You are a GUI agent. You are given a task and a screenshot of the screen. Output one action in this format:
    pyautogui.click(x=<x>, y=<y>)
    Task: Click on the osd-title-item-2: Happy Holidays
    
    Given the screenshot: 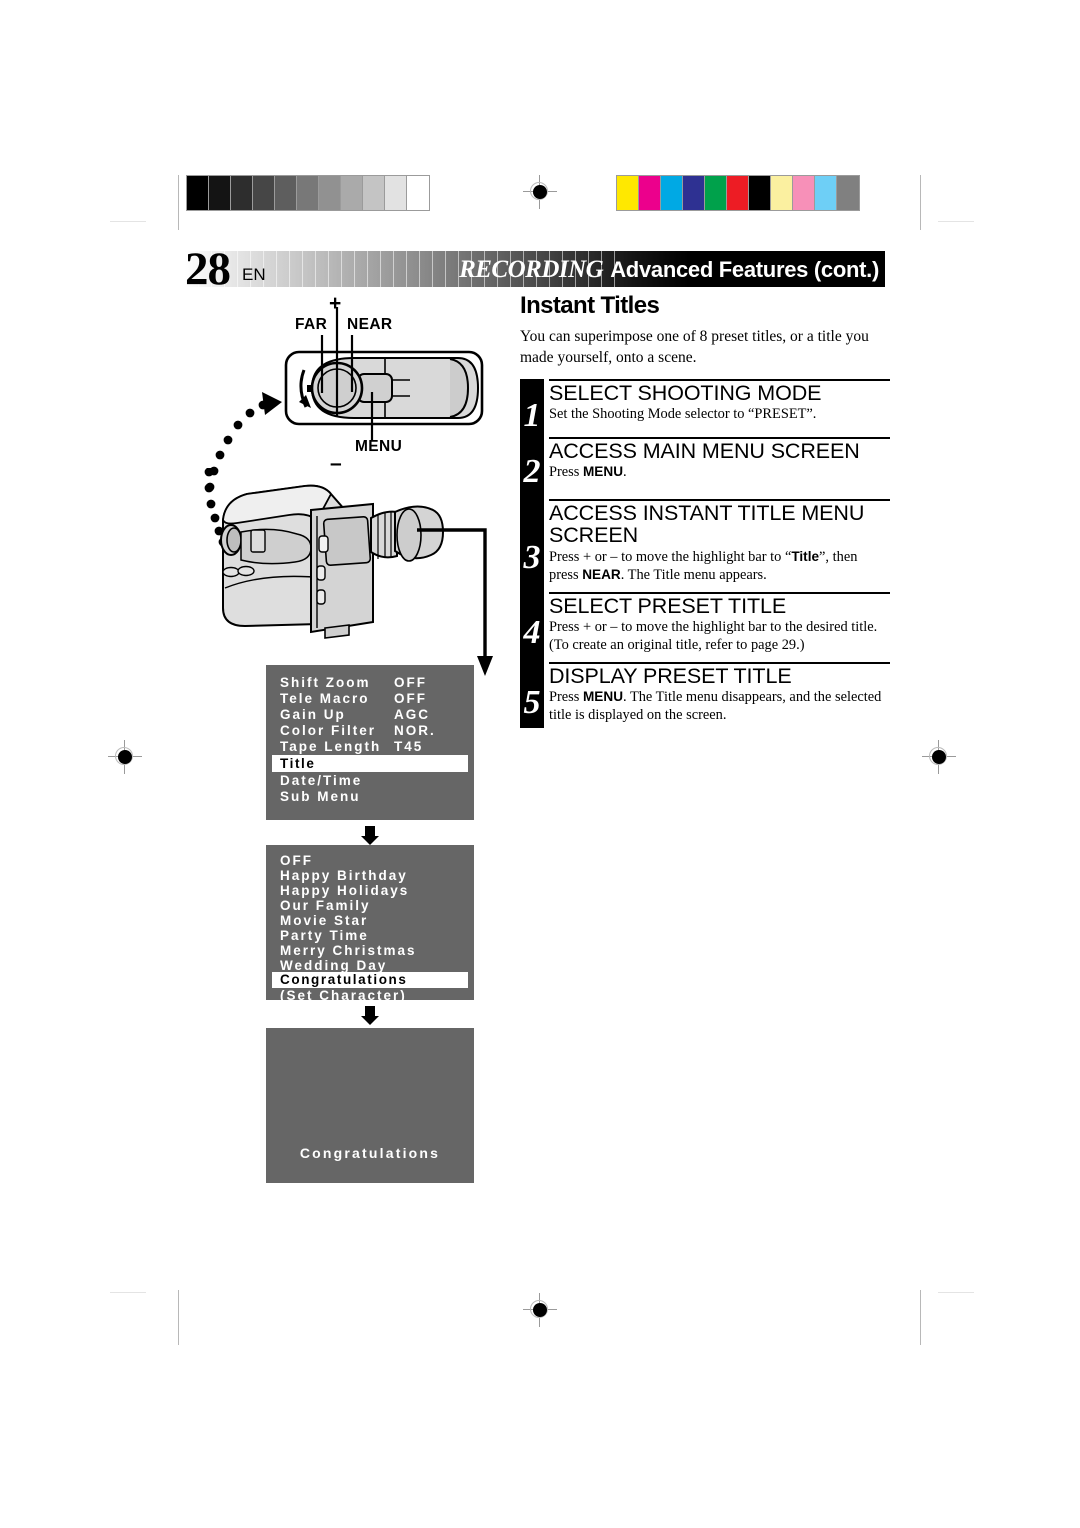 What is the action you would take?
    pyautogui.click(x=345, y=890)
    